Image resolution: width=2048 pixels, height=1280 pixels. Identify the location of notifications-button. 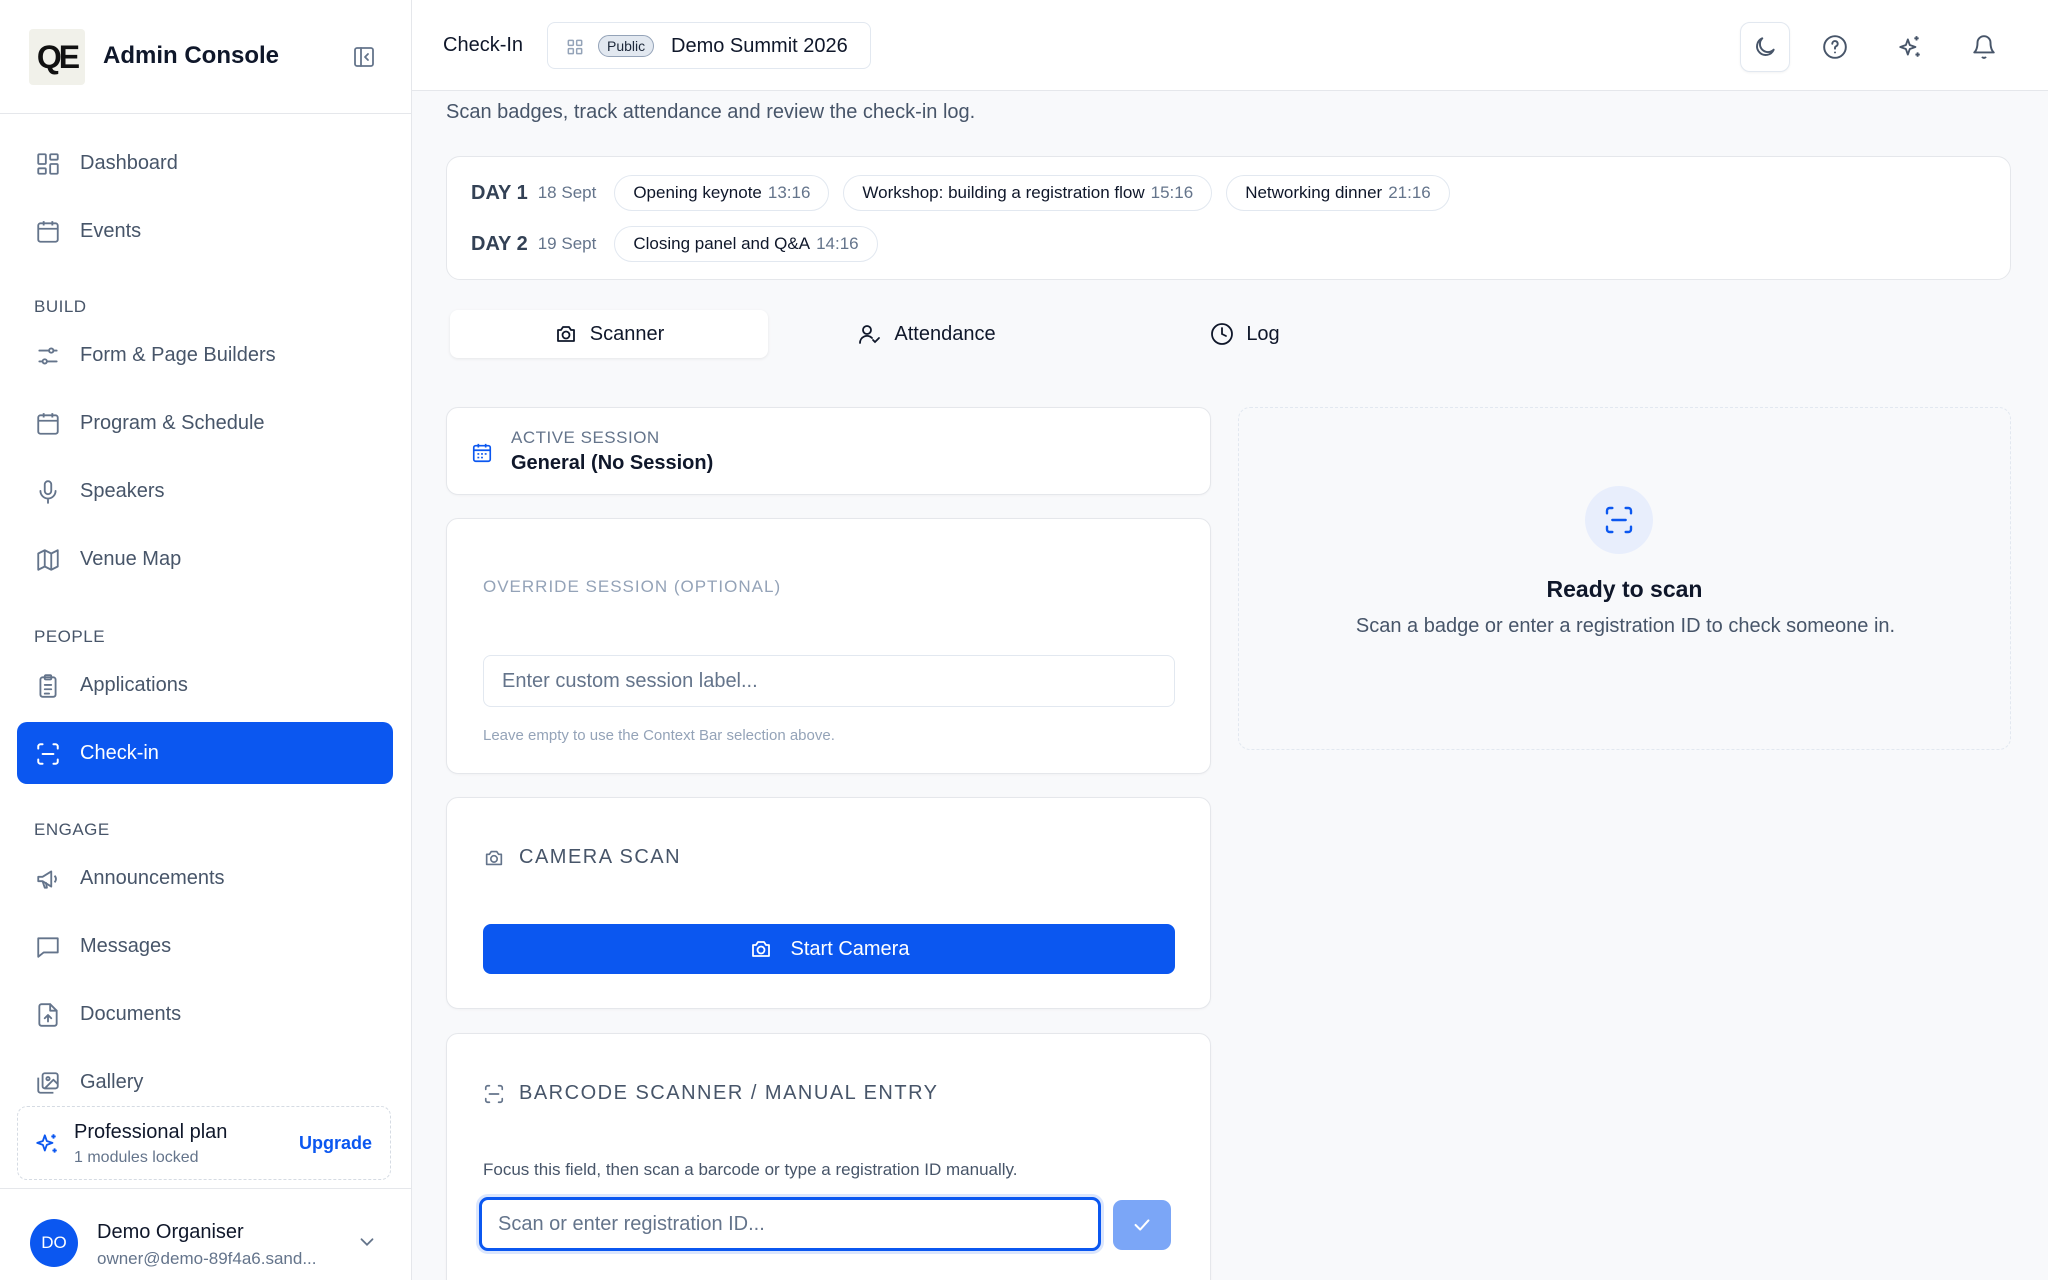
(1984, 47).